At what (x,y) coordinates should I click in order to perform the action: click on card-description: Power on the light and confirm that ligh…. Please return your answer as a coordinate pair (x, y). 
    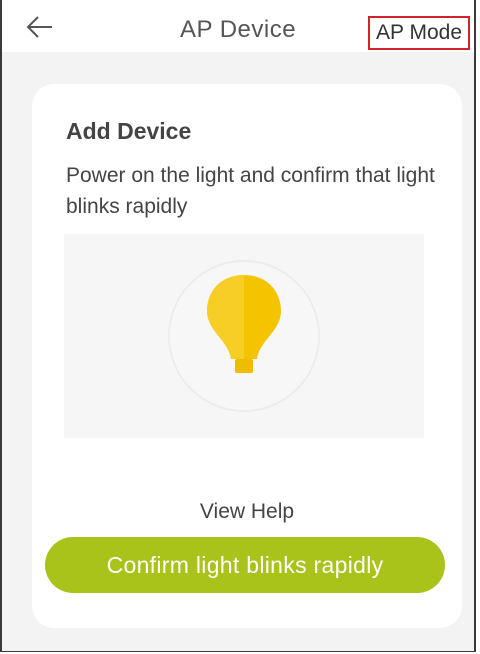
    Looking at the image, I should click on (250, 191).